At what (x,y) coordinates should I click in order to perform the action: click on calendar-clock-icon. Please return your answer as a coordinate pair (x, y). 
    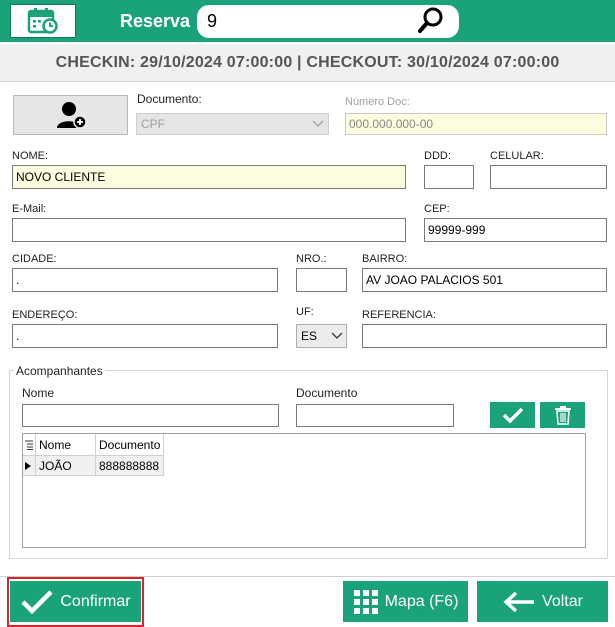
    Looking at the image, I should click on (42, 21).